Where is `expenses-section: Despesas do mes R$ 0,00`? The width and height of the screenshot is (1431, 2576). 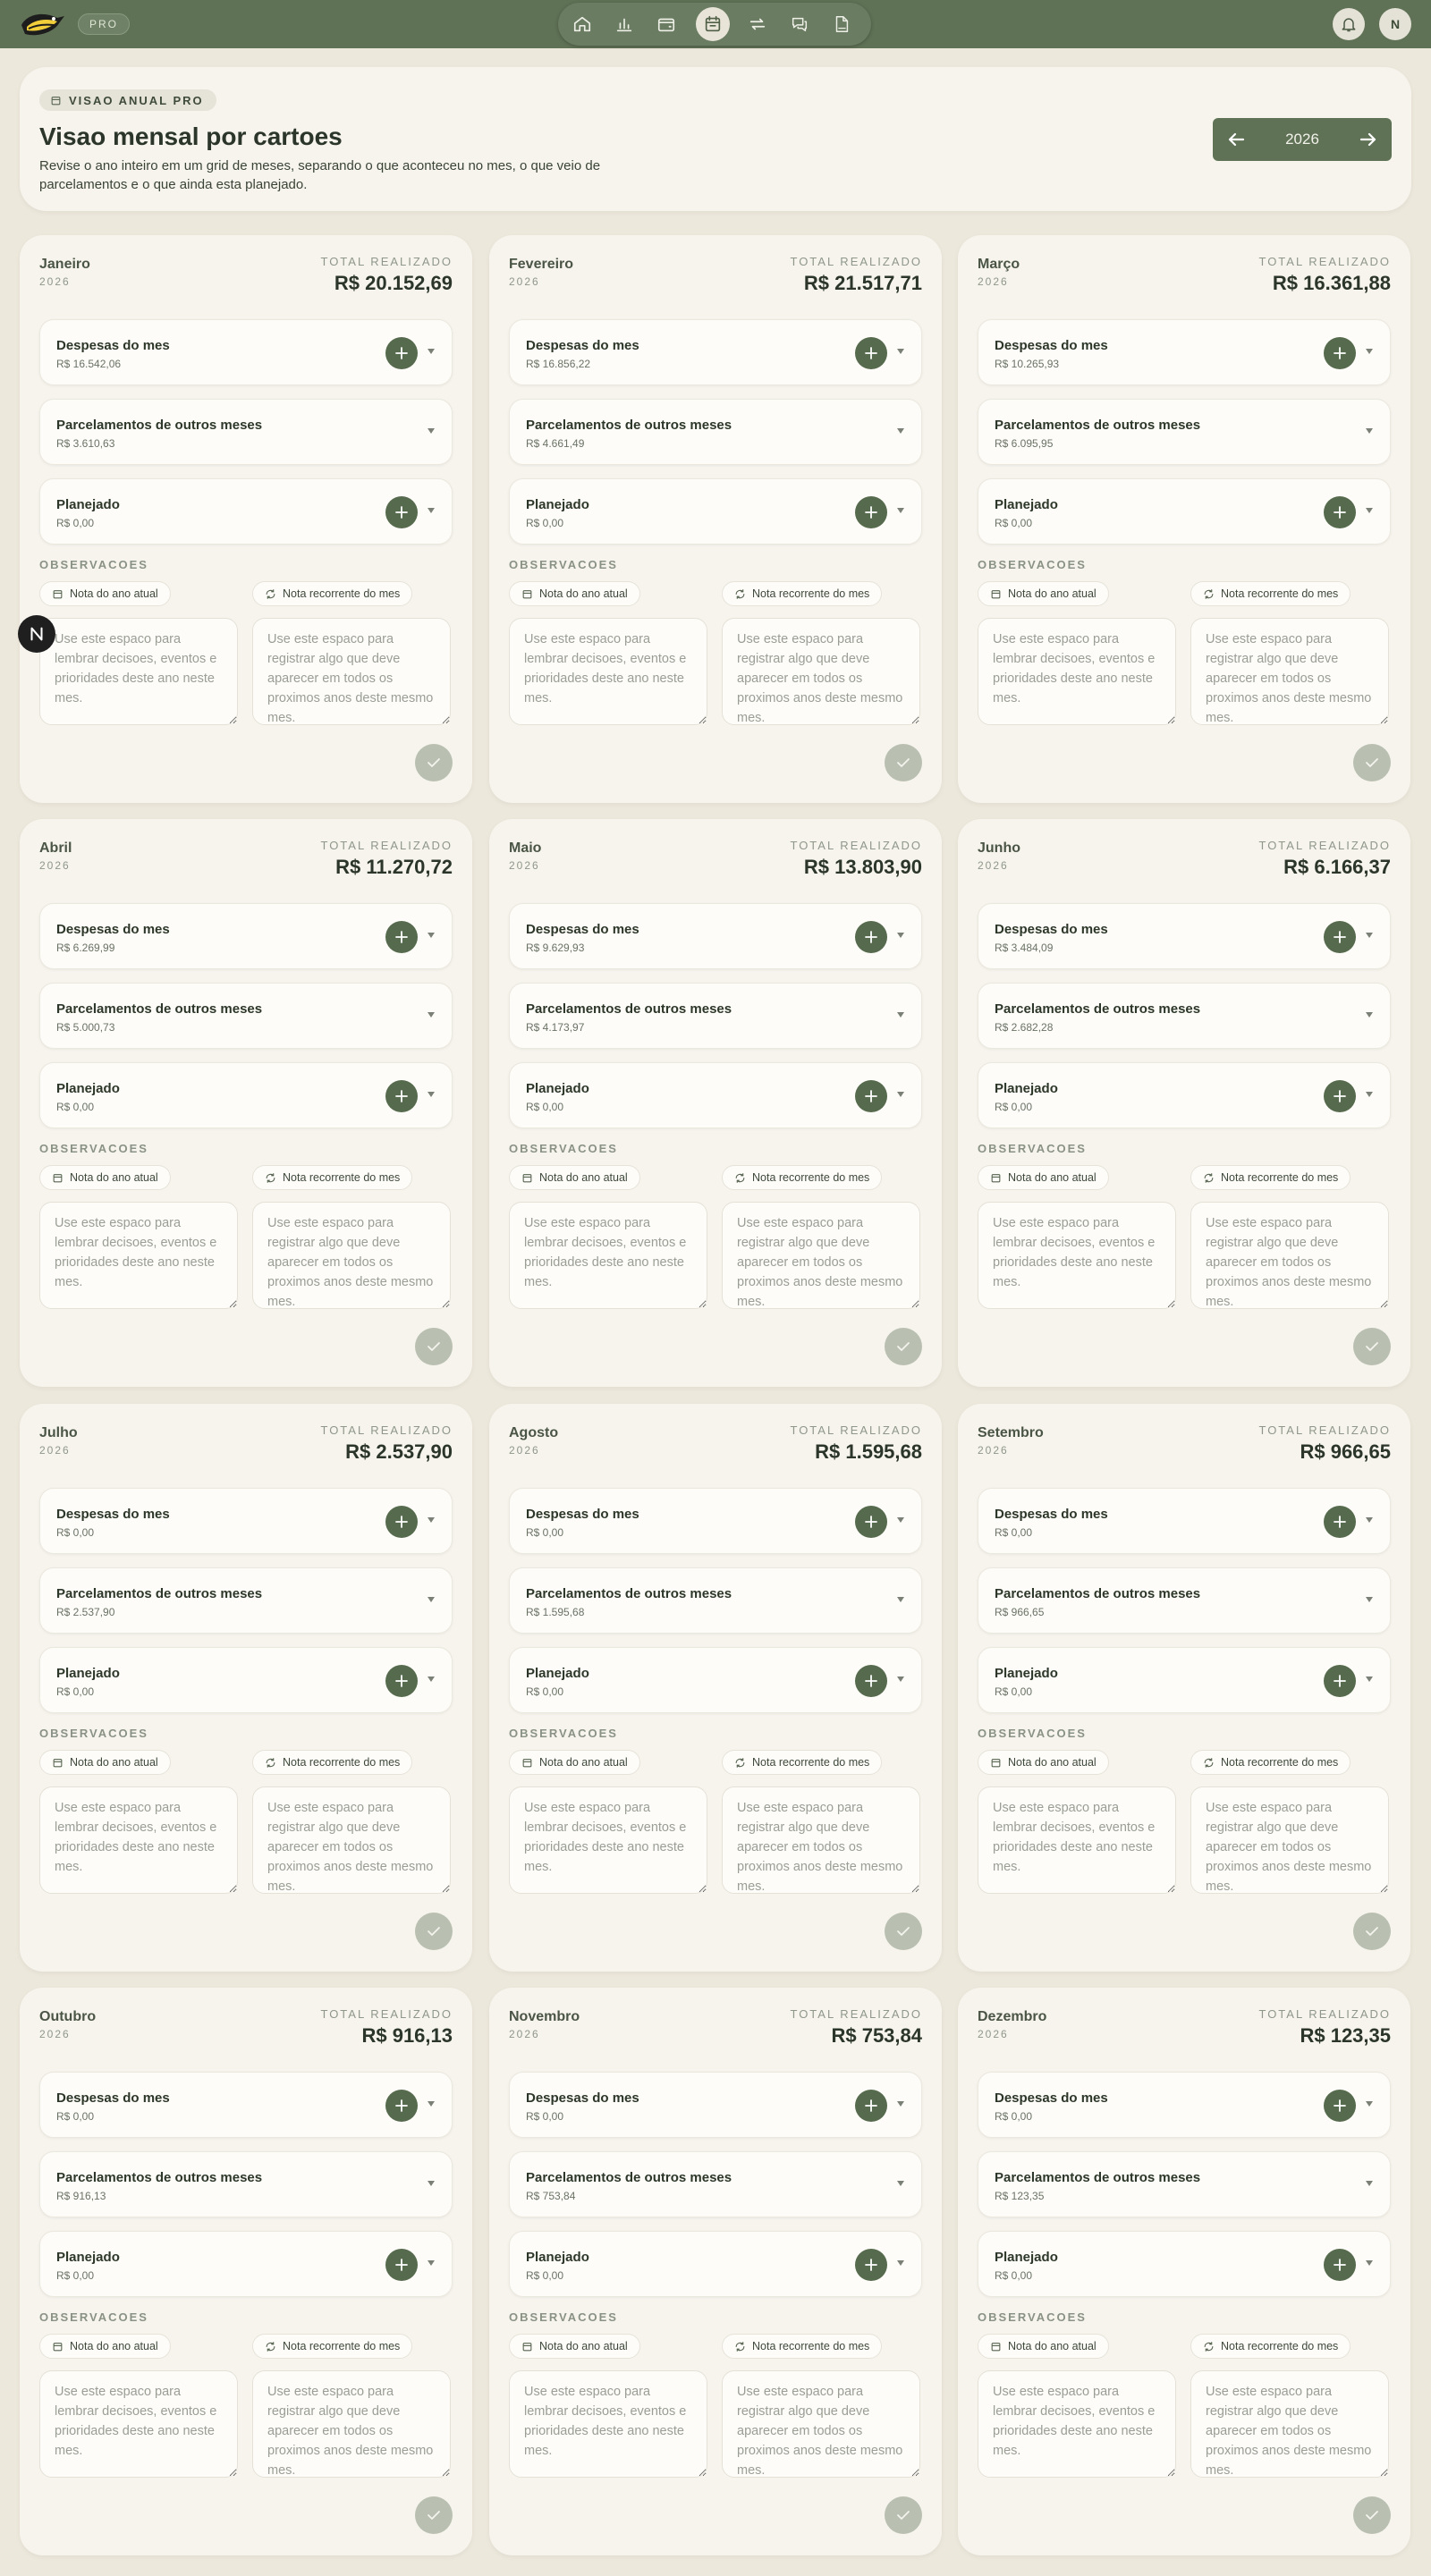 expenses-section: Despesas do mes R$ 0,00 is located at coordinates (716, 2105).